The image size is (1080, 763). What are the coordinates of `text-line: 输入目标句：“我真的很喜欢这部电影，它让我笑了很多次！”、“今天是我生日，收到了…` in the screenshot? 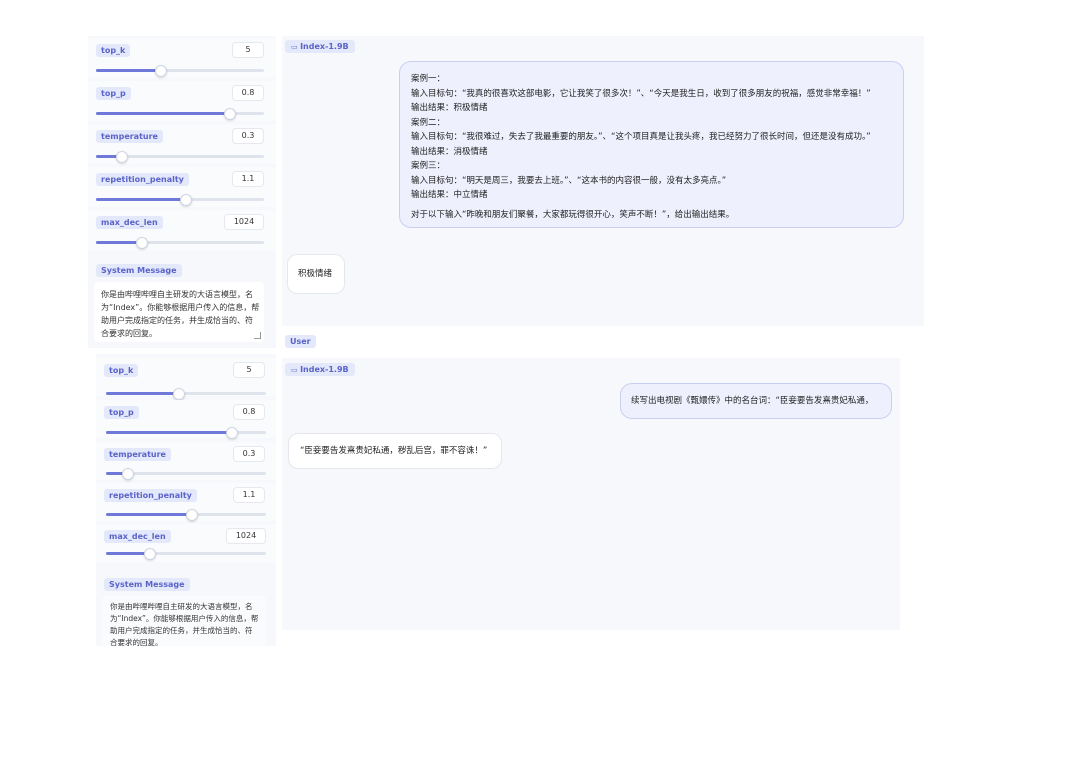 It's located at (641, 93).